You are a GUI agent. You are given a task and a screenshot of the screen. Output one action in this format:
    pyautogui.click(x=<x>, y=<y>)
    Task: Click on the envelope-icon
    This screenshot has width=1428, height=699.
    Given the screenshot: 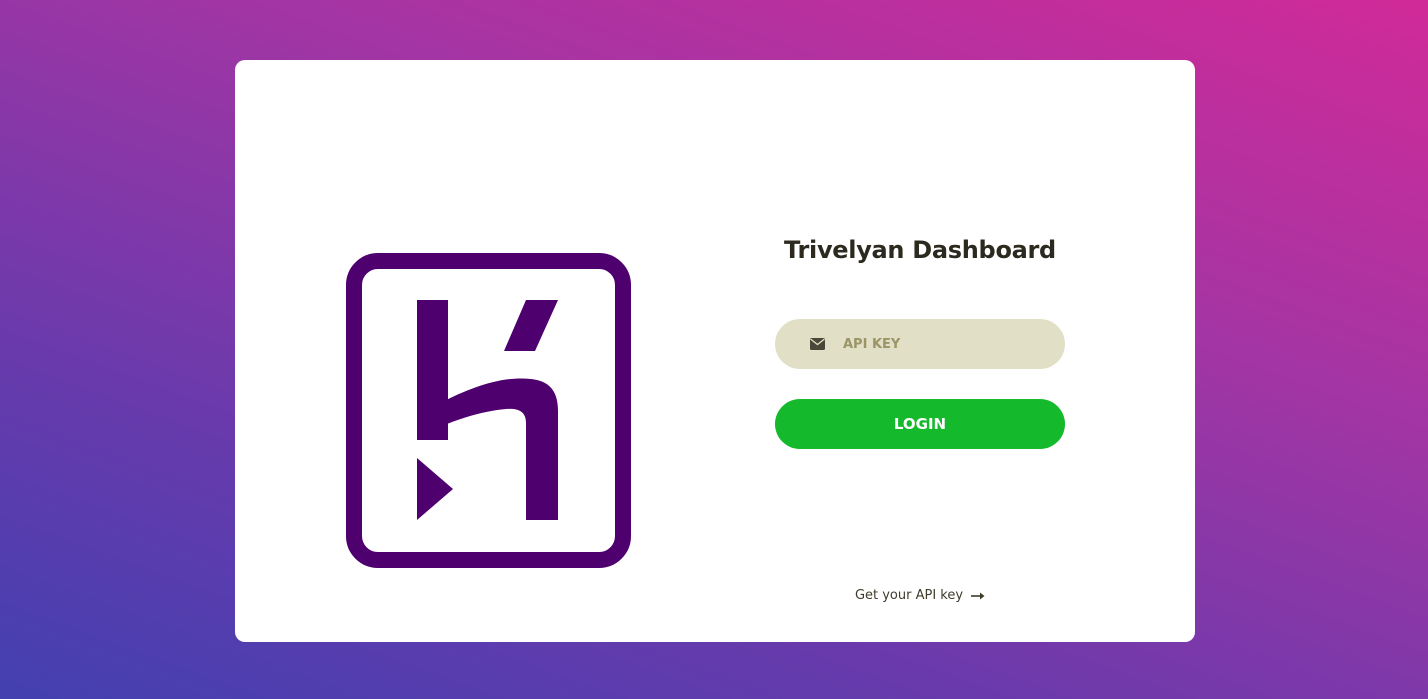 What is the action you would take?
    pyautogui.click(x=817, y=344)
    